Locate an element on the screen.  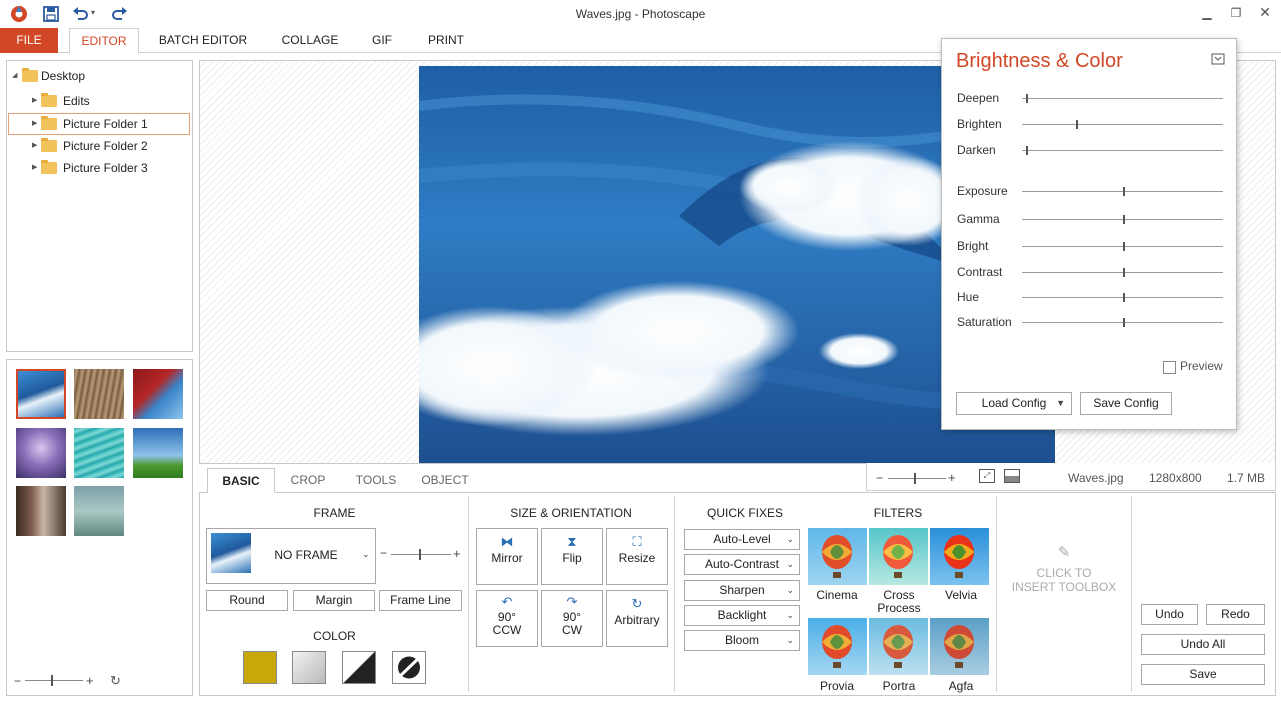
hue-slider-thumb is located at coordinates (1124, 297).